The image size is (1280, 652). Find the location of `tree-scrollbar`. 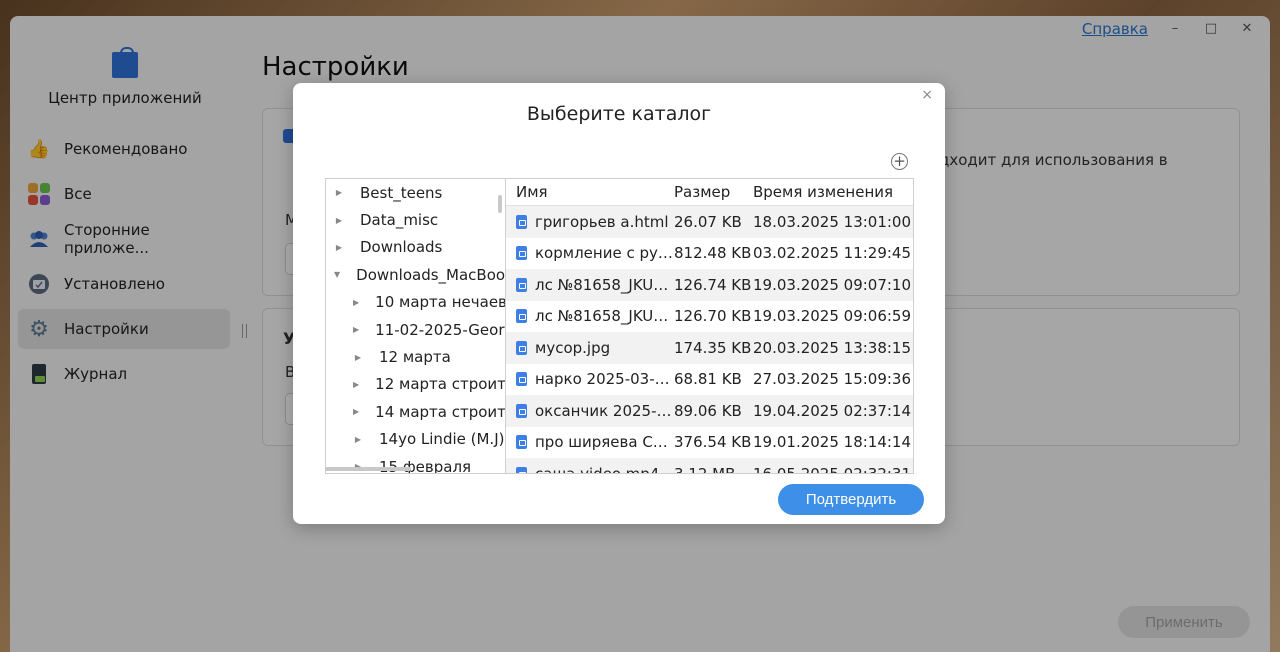

tree-scrollbar is located at coordinates (500, 204).